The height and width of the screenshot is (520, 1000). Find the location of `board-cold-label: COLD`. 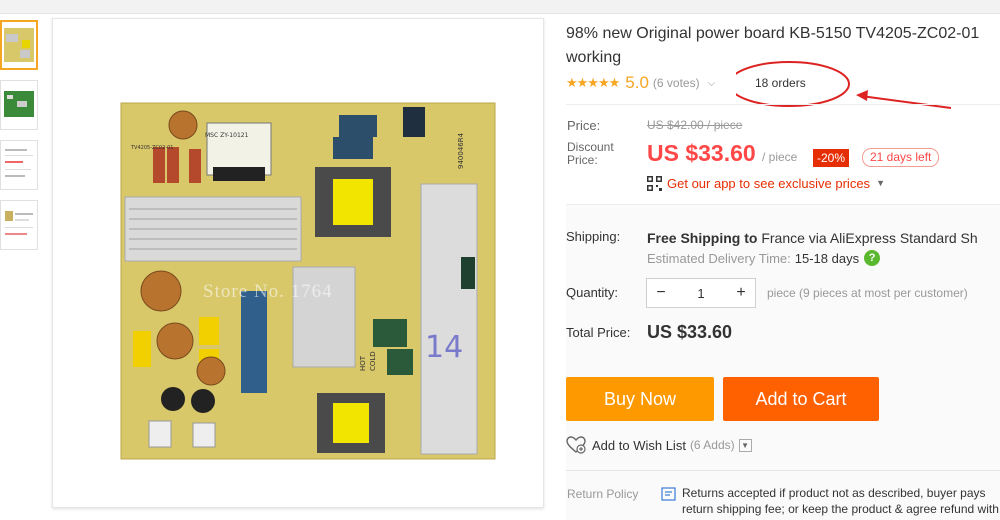

board-cold-label: COLD is located at coordinates (373, 361).